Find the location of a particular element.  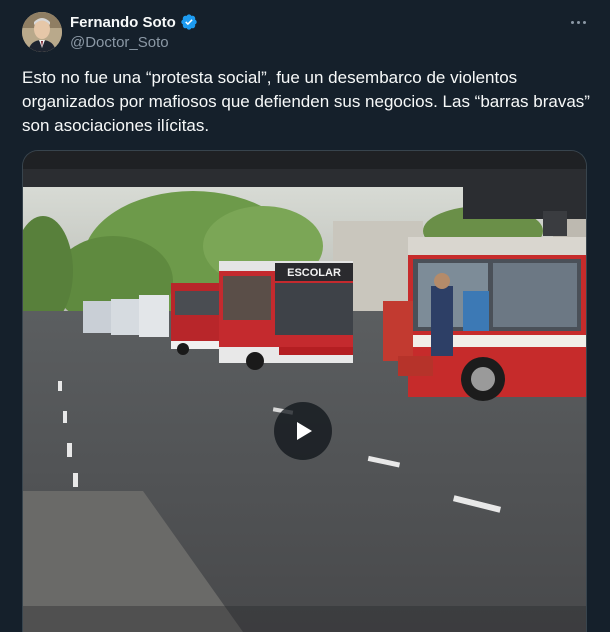

verified-badge-icon is located at coordinates (189, 22).